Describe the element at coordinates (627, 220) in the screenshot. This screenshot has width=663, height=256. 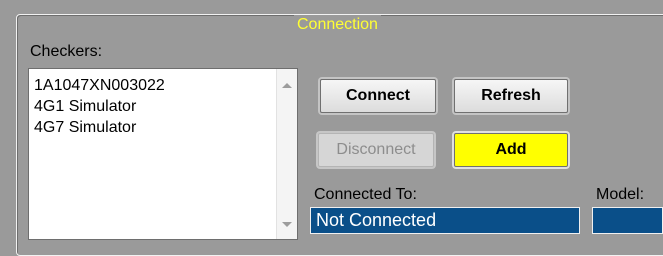
I see `model-field` at that location.